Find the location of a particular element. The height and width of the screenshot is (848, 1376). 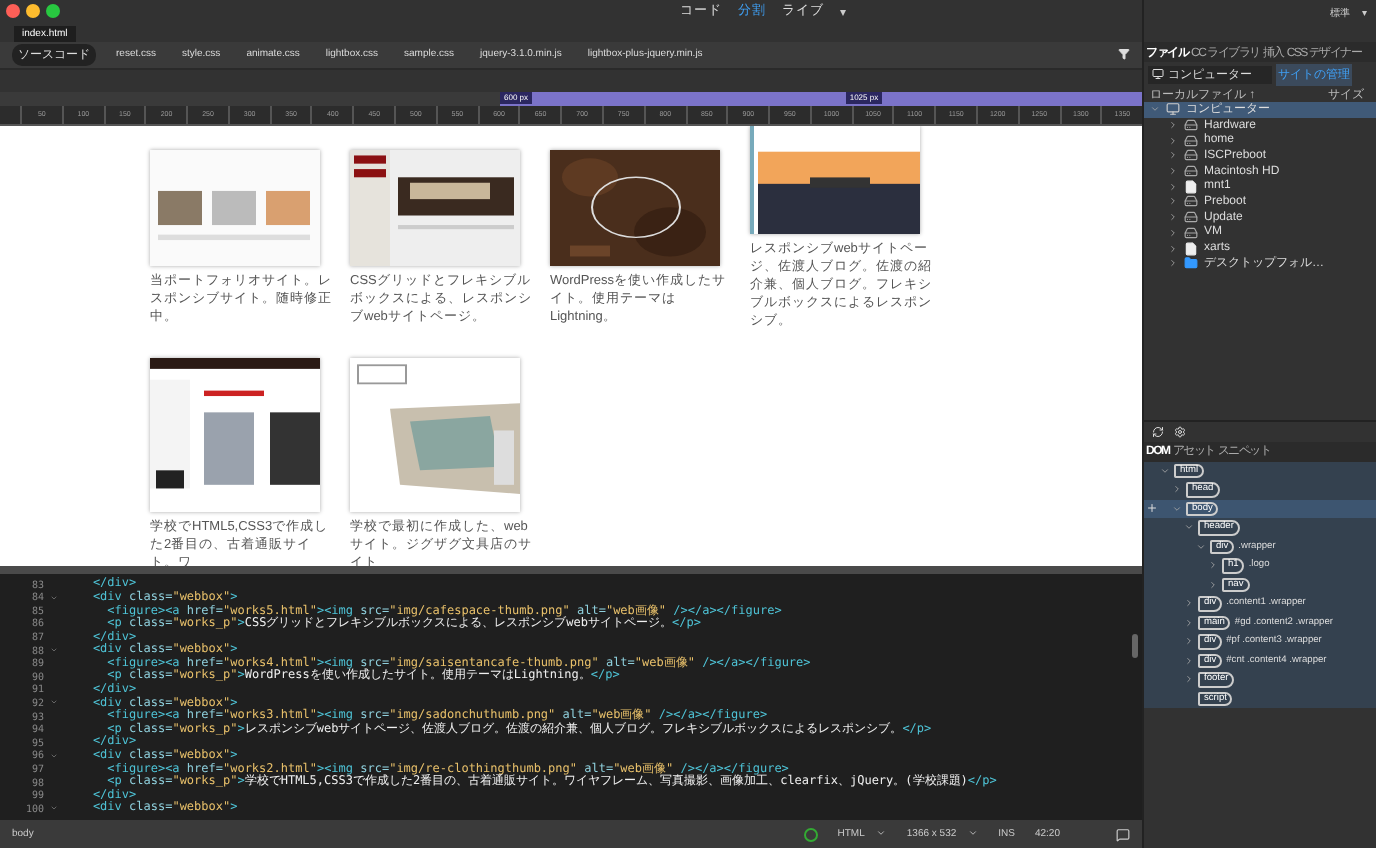

folder-icon is located at coordinates (1191, 263).